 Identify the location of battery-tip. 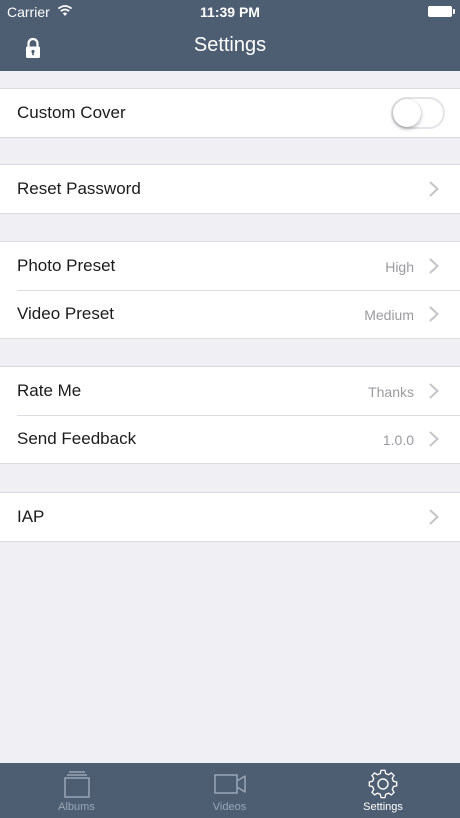
(454, 11).